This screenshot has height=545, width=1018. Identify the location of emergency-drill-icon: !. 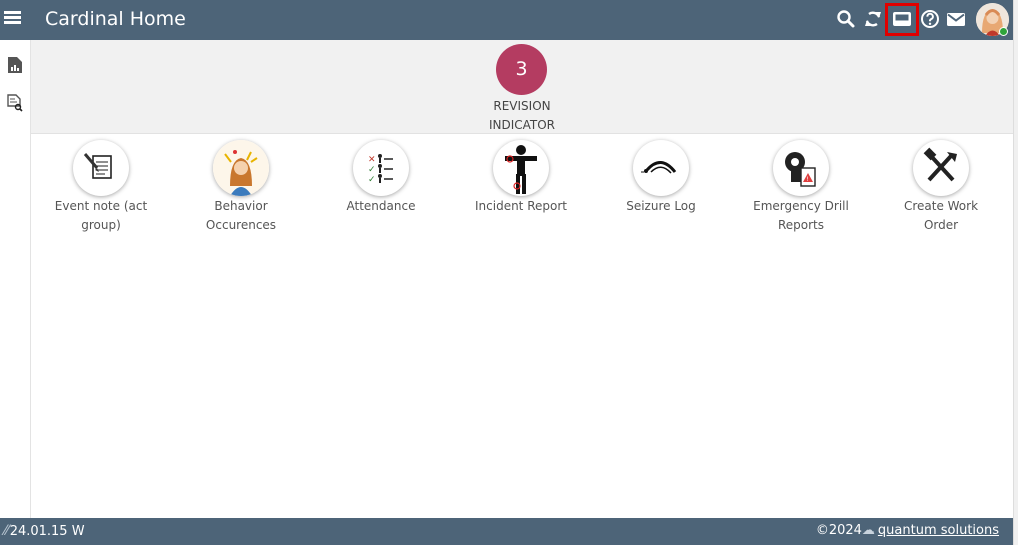
(801, 168).